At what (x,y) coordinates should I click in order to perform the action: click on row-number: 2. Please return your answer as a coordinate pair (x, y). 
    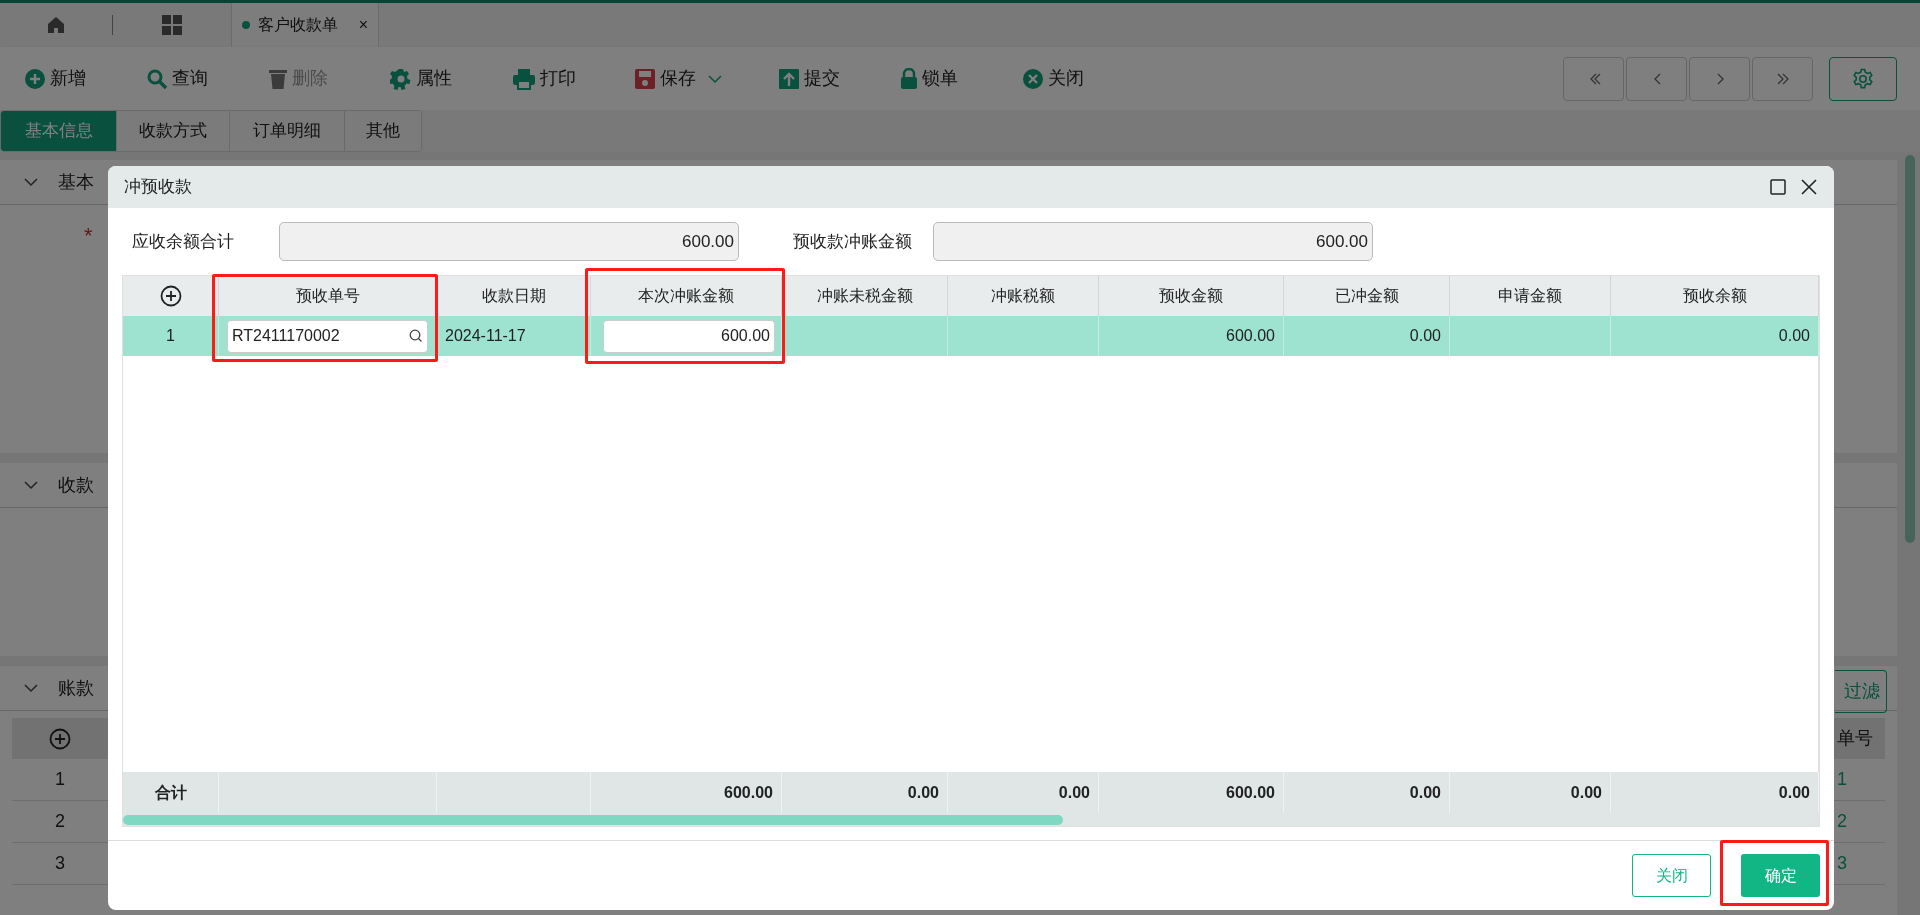
    Looking at the image, I should click on (60, 821).